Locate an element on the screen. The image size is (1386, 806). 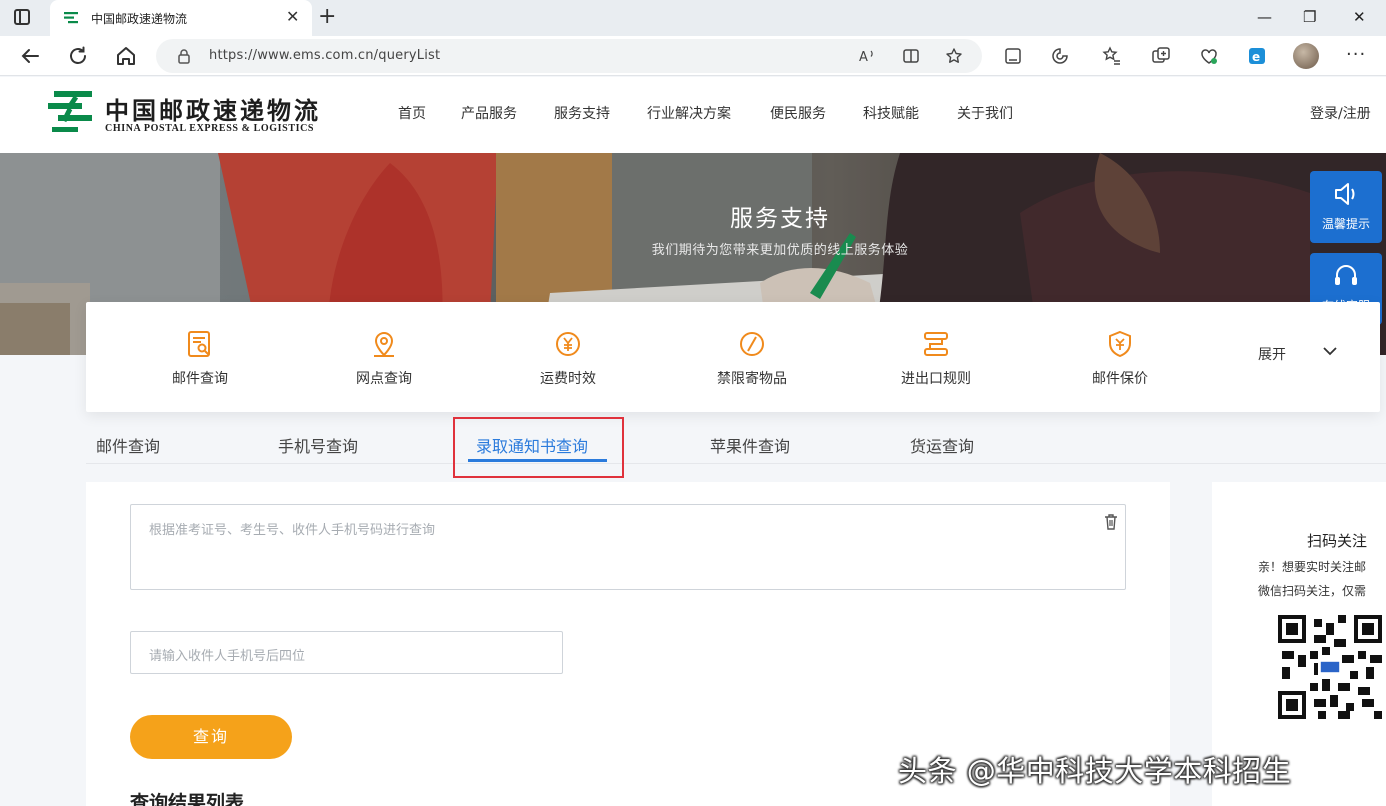
qr-description-line1: 亲！想要实时关注邮 is located at coordinates (1312, 567).